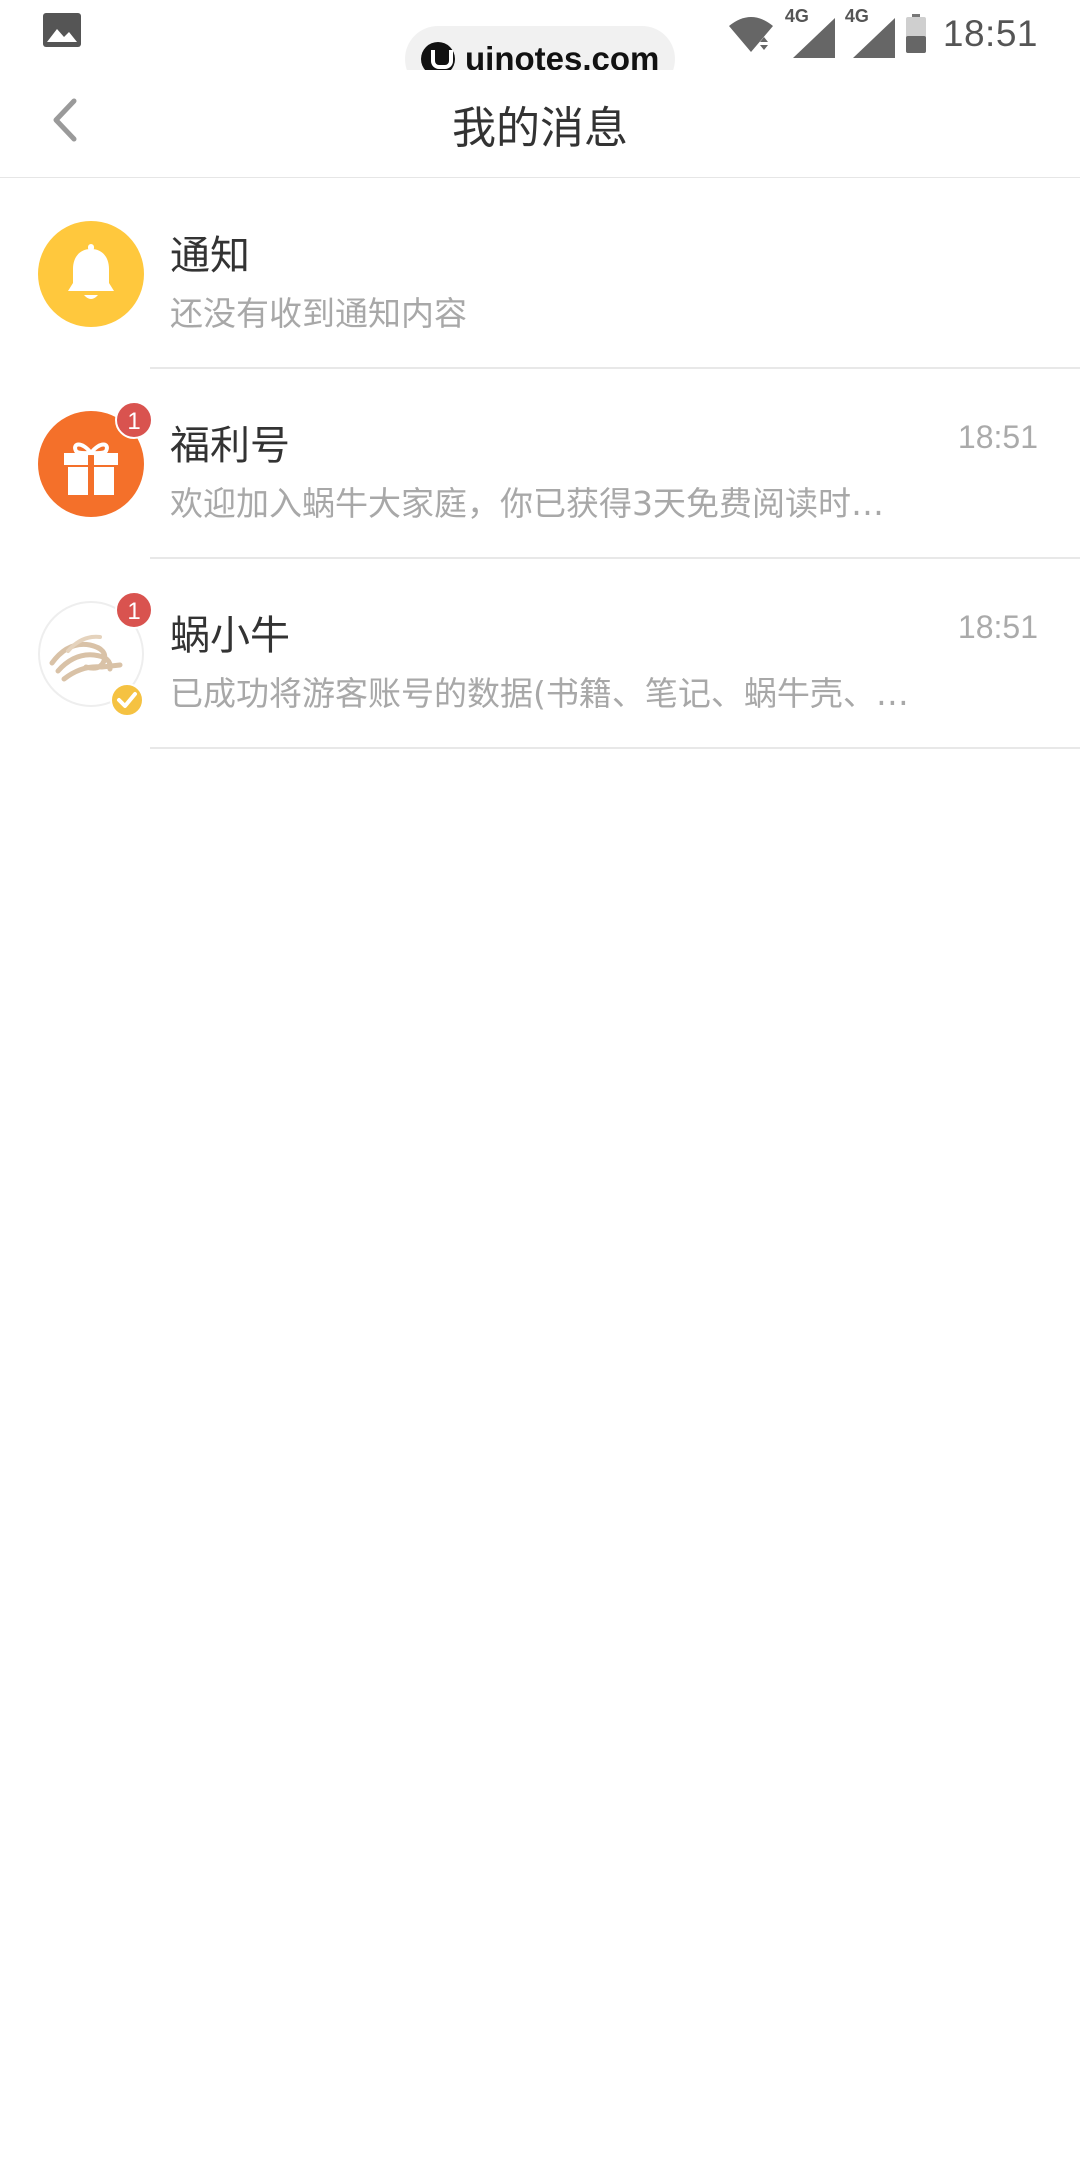 The image size is (1080, 2160). I want to click on message-preview: 还没有收到通知内容, so click(318, 313).